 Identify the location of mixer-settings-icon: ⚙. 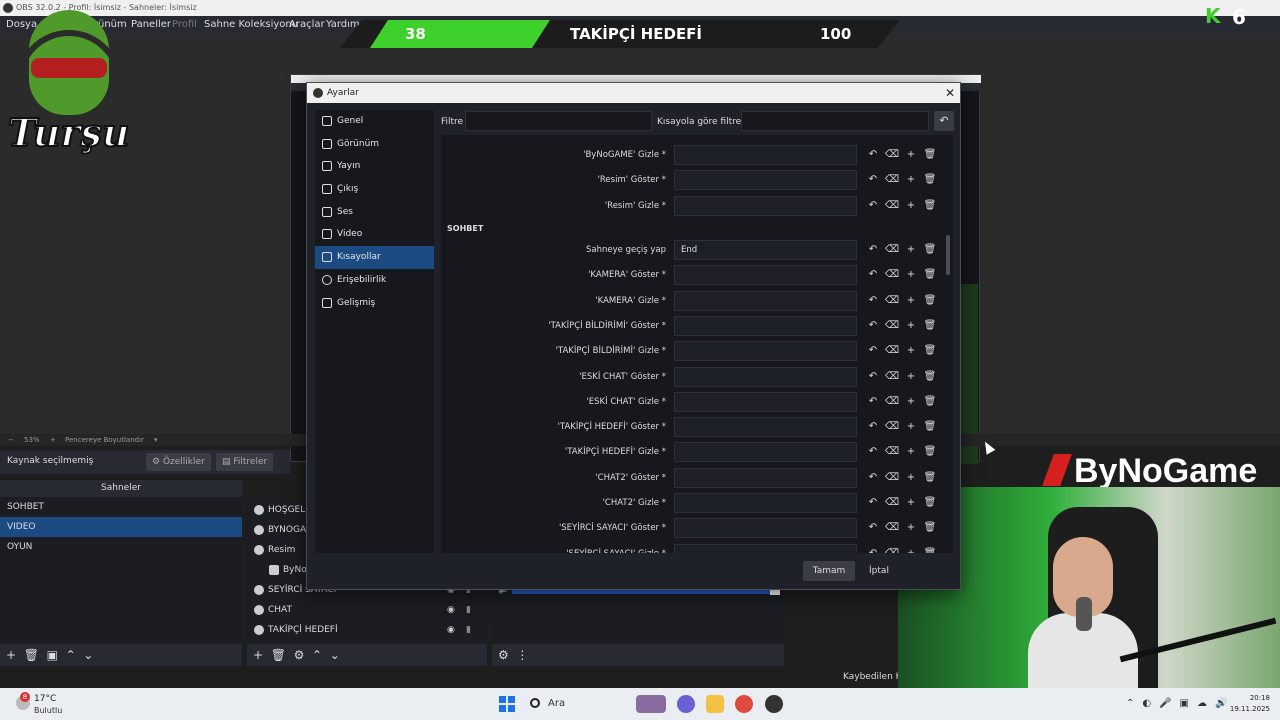
(503, 655).